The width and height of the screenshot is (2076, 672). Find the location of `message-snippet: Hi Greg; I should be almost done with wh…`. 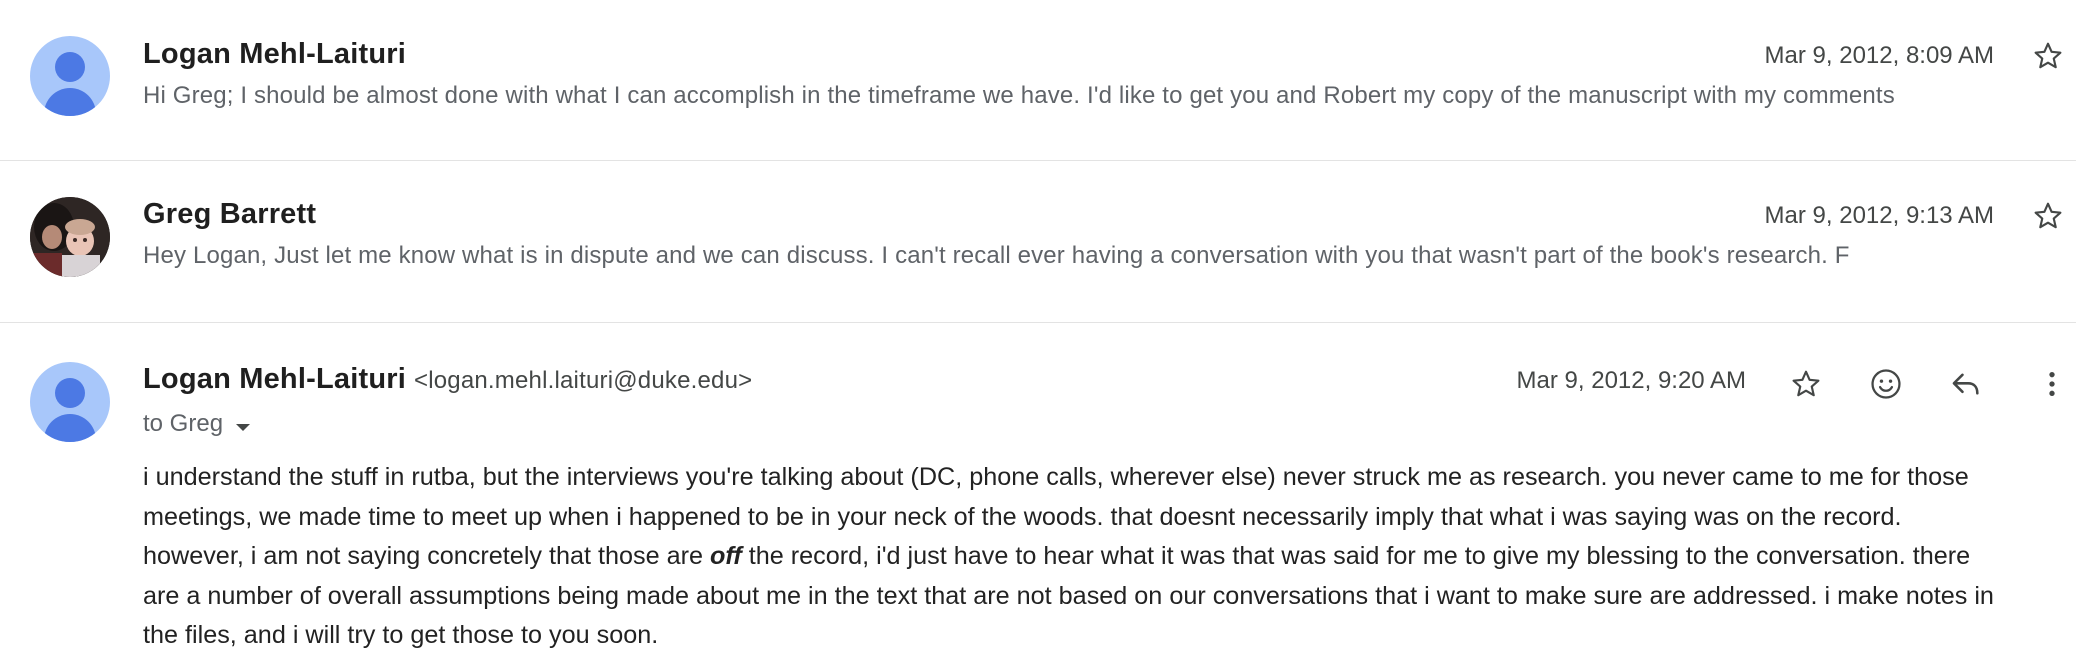

message-snippet: Hi Greg; I should be almost done with wh… is located at coordinates (1019, 95).